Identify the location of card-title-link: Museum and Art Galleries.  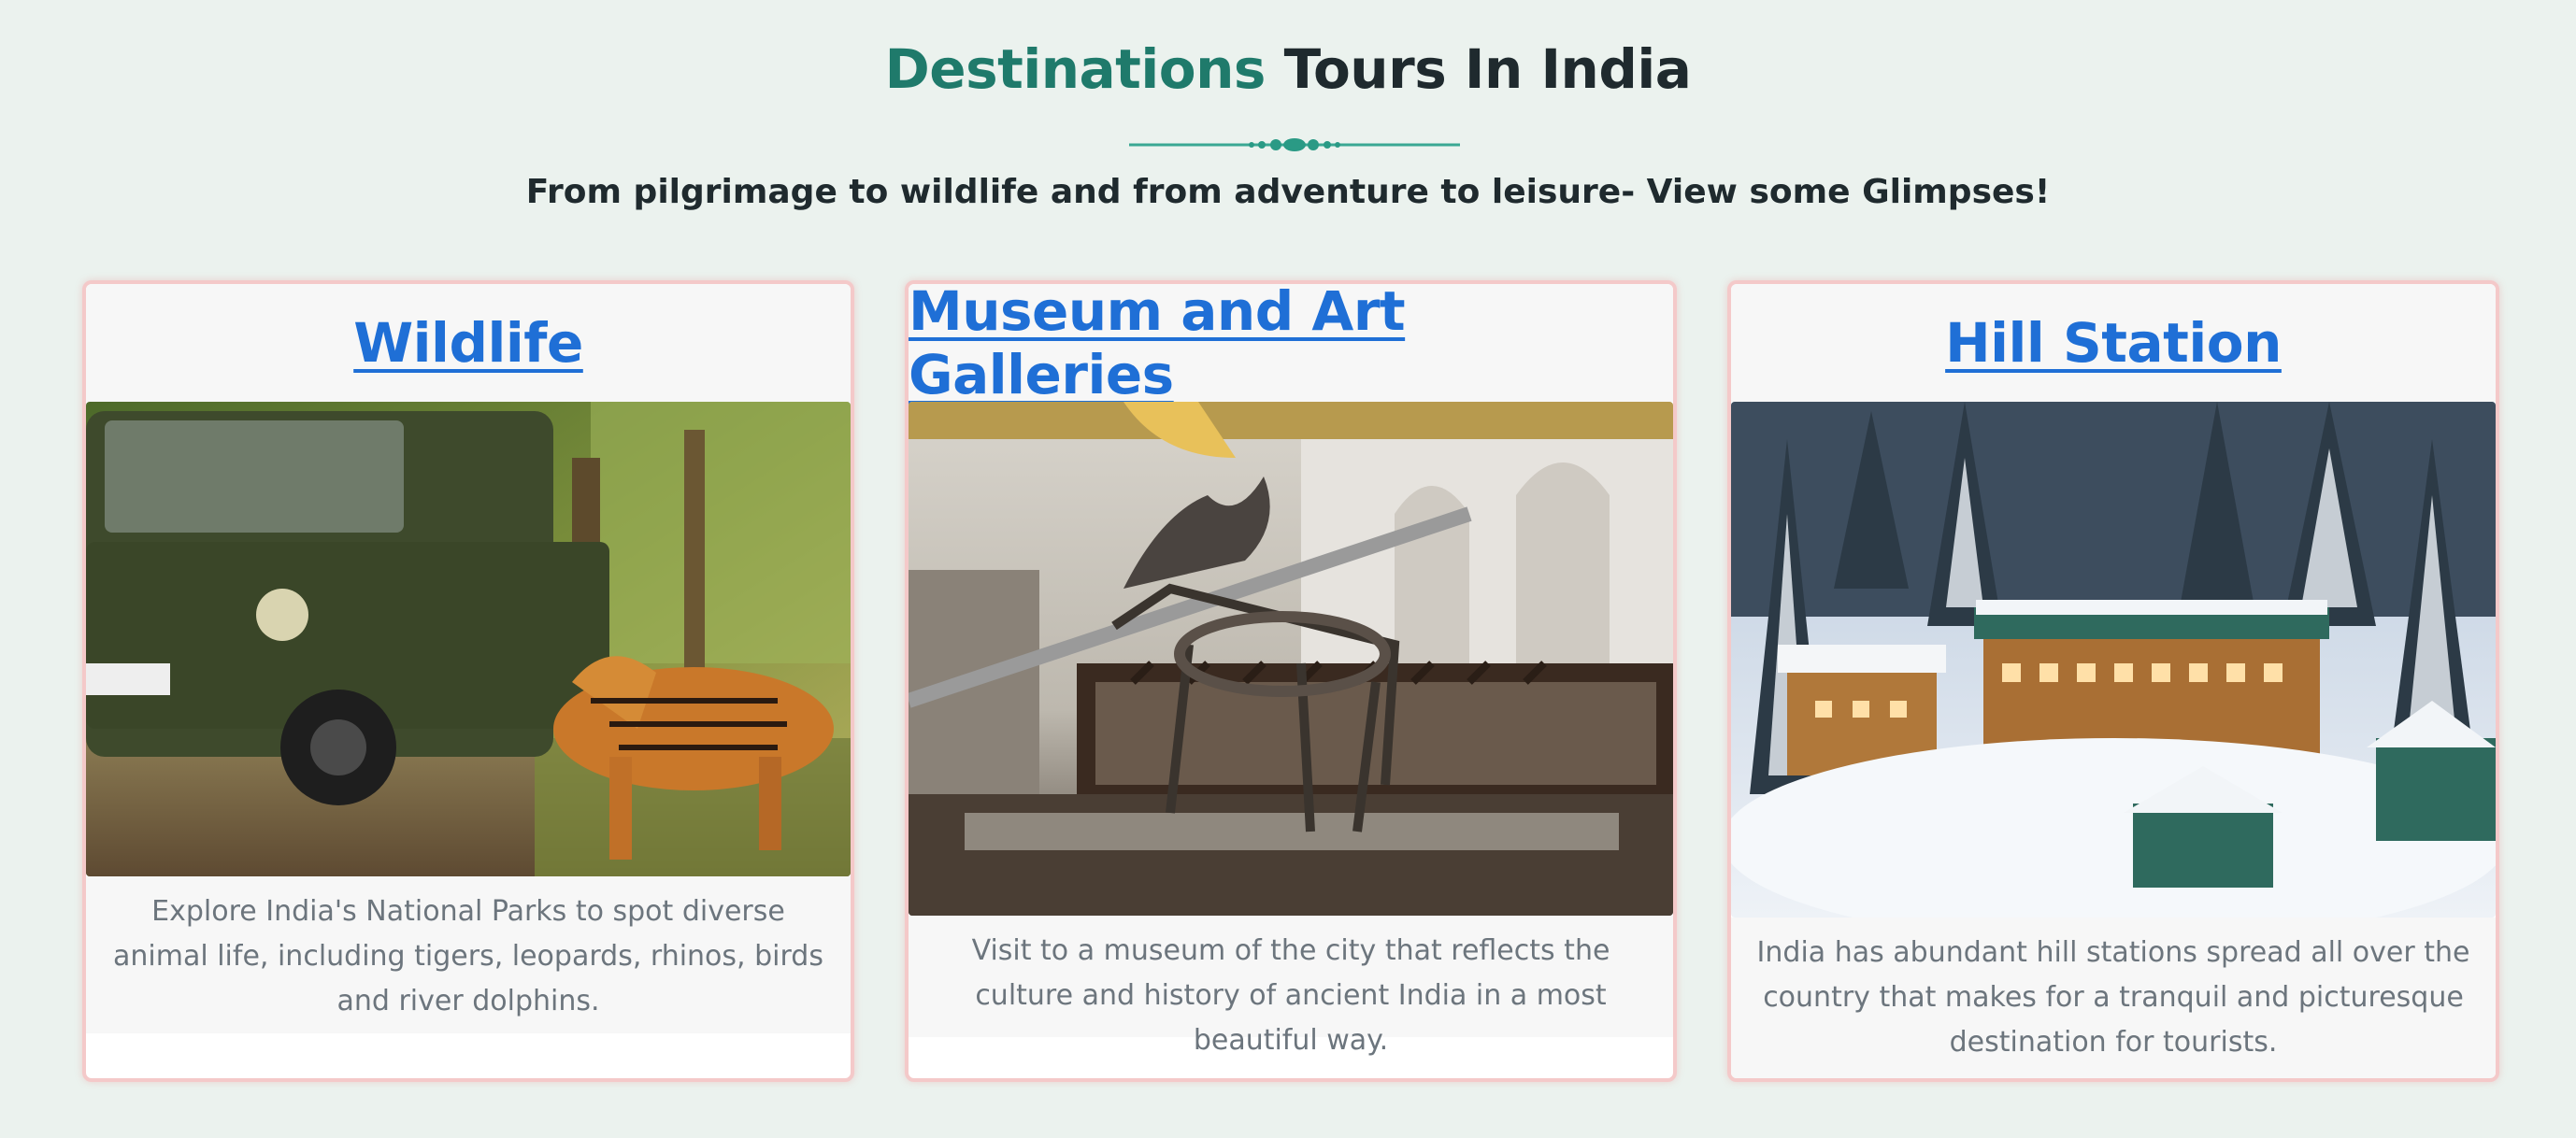
(1291, 345).